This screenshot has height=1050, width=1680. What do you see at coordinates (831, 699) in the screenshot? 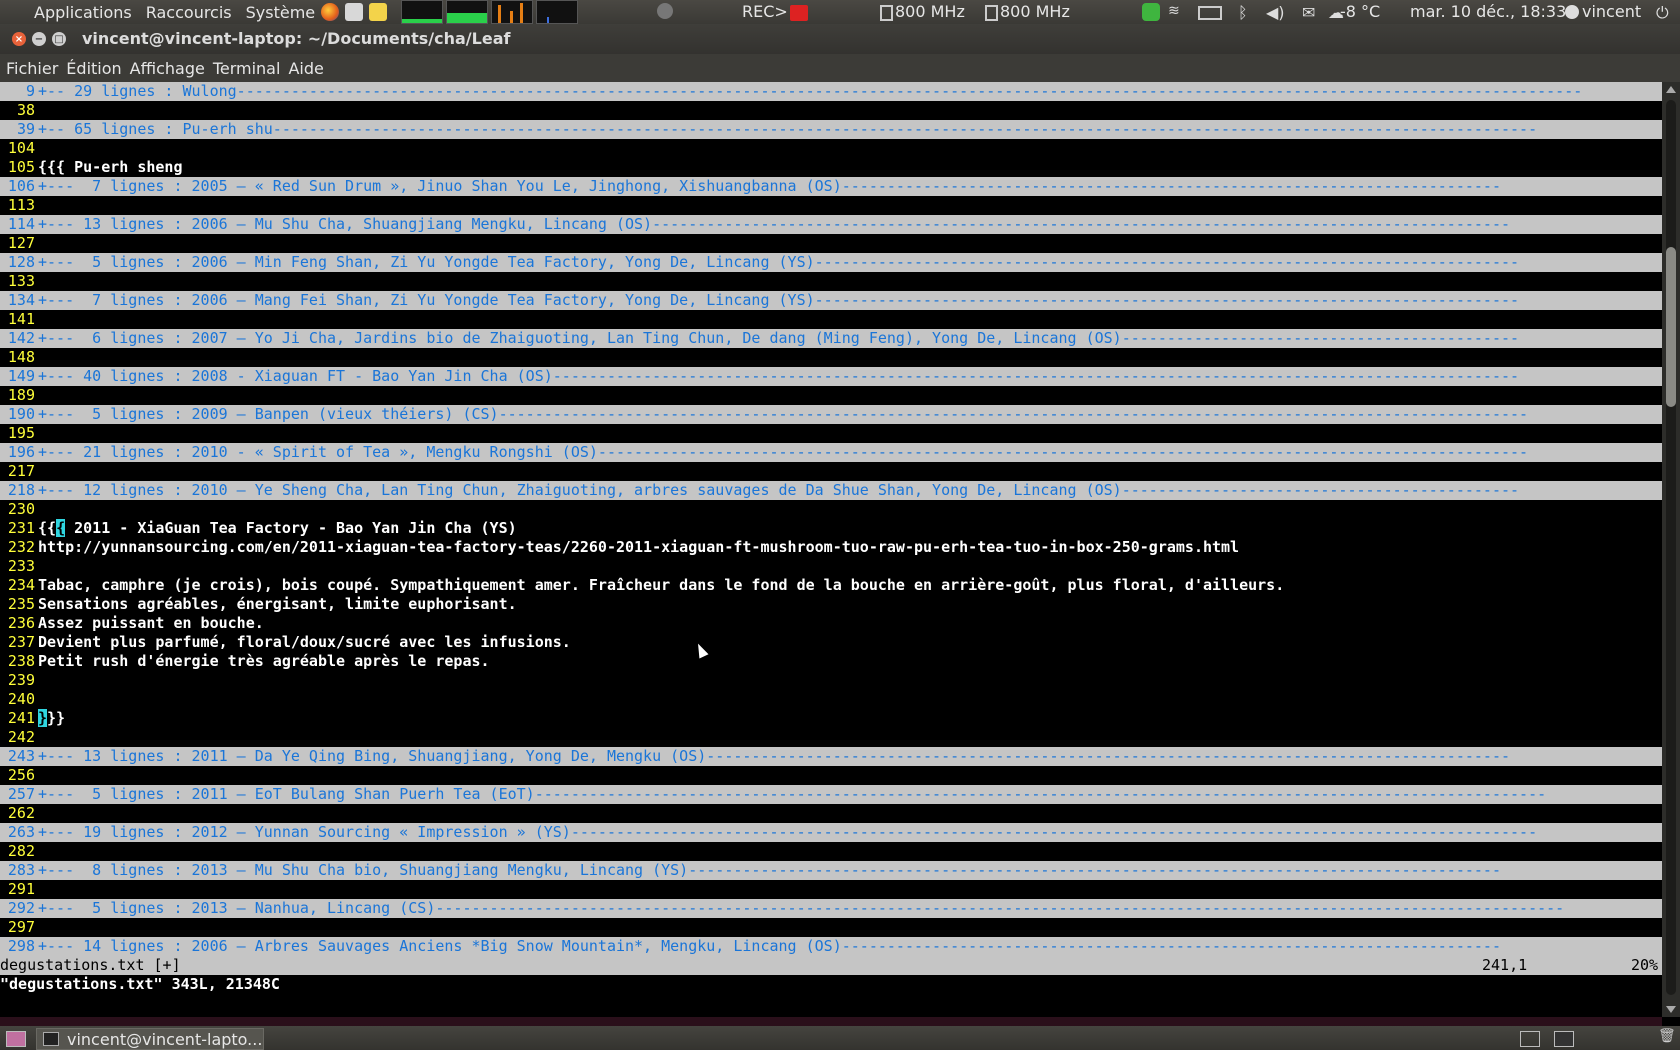
I see `editor-line: 240` at bounding box center [831, 699].